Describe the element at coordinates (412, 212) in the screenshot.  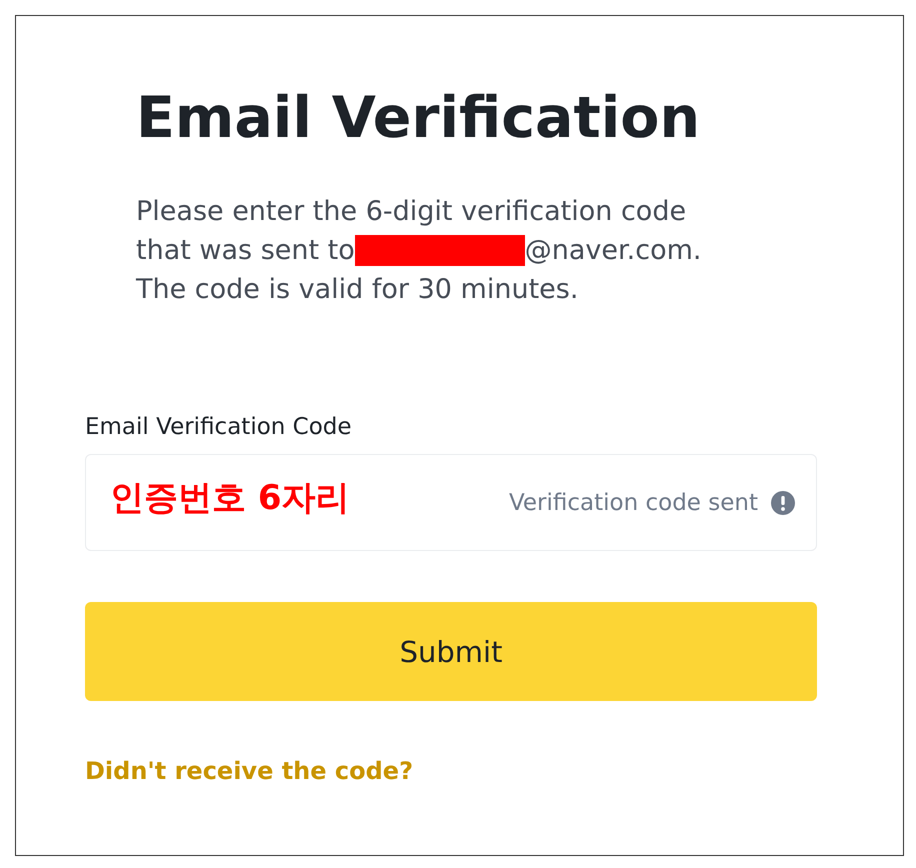
I see `description-text: Please enter the 6-digit verification code` at that location.